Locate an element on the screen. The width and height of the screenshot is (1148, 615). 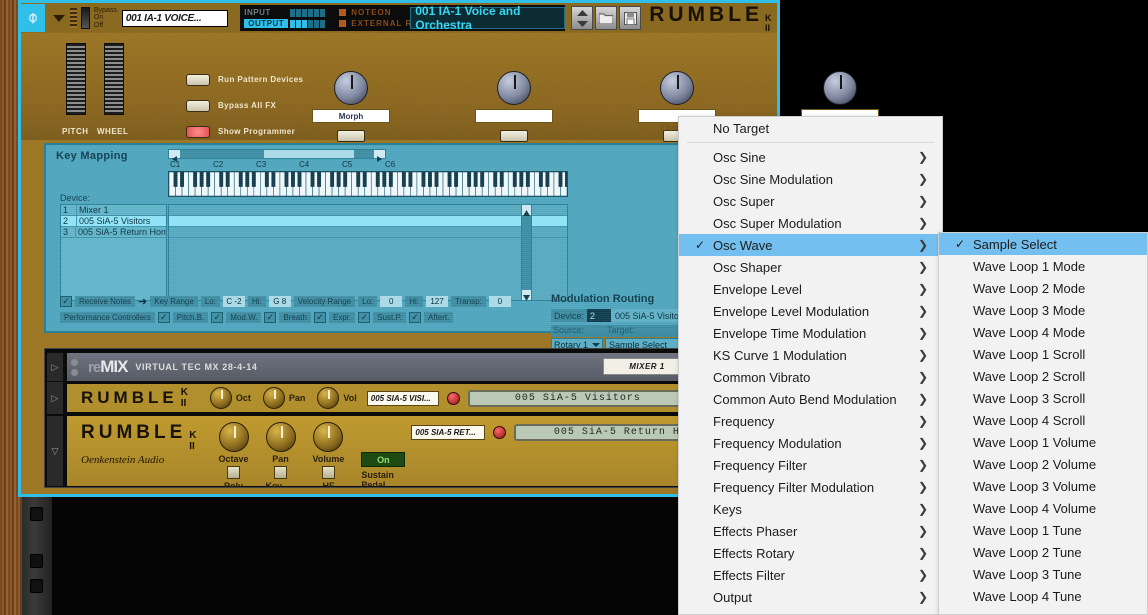
menu-item: Effects Phaser ❯ is located at coordinates (810, 531).